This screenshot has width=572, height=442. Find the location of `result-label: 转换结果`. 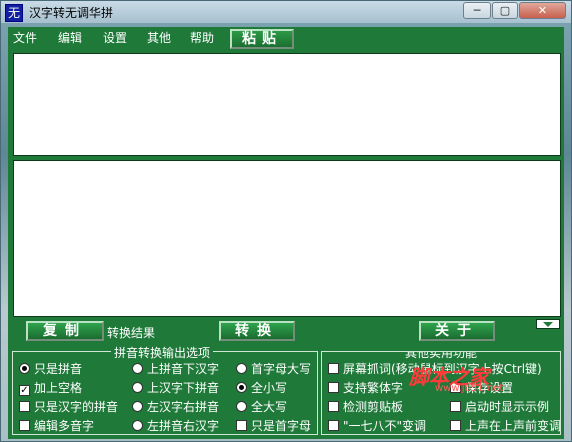

result-label: 转换结果 is located at coordinates (131, 333).